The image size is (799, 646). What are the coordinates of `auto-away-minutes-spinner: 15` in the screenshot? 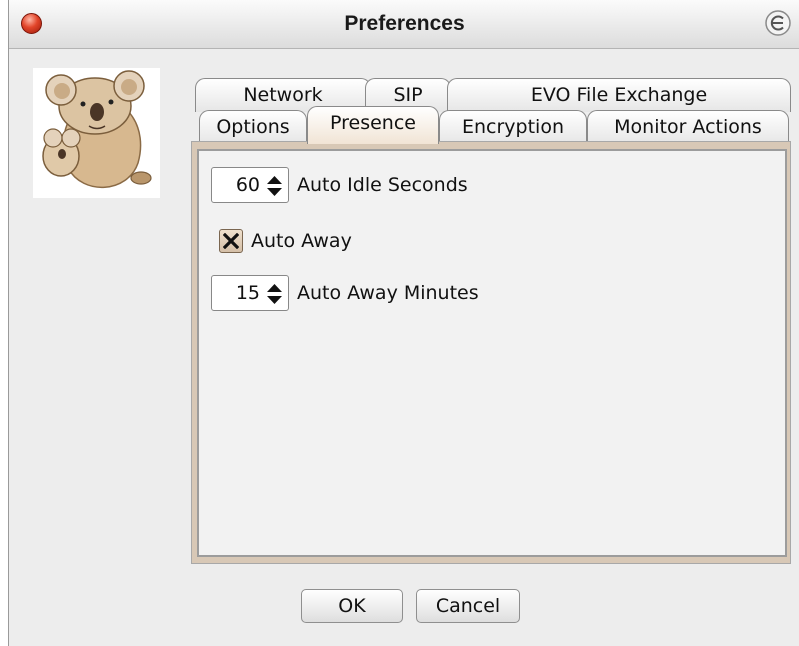 It's located at (250, 293).